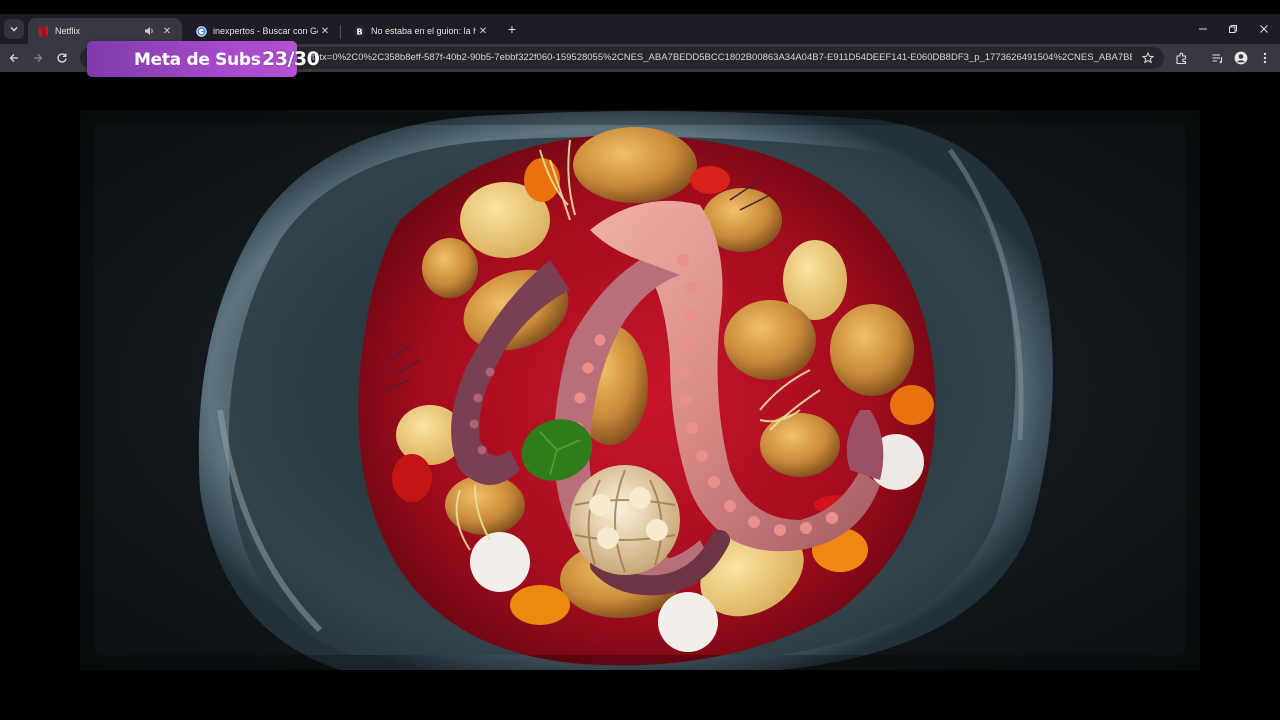 The width and height of the screenshot is (1280, 720). Describe the element at coordinates (1265, 58) in the screenshot. I see `menu-kebab-icon` at that location.